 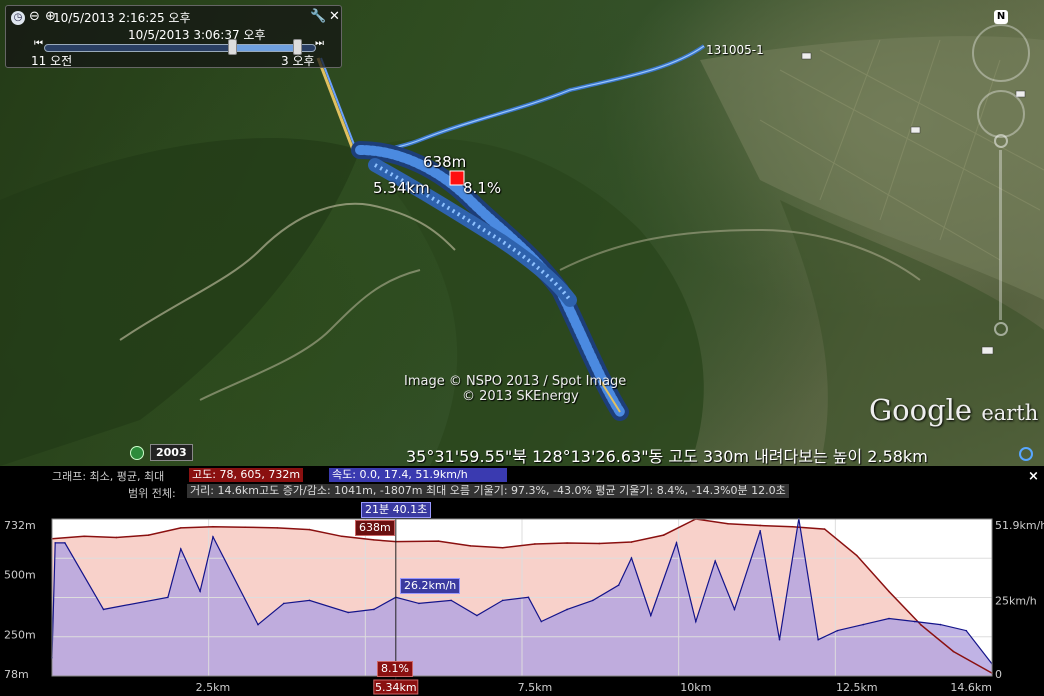 What do you see at coordinates (20, 635) in the screenshot?
I see `y-left-tick-label: 250m` at bounding box center [20, 635].